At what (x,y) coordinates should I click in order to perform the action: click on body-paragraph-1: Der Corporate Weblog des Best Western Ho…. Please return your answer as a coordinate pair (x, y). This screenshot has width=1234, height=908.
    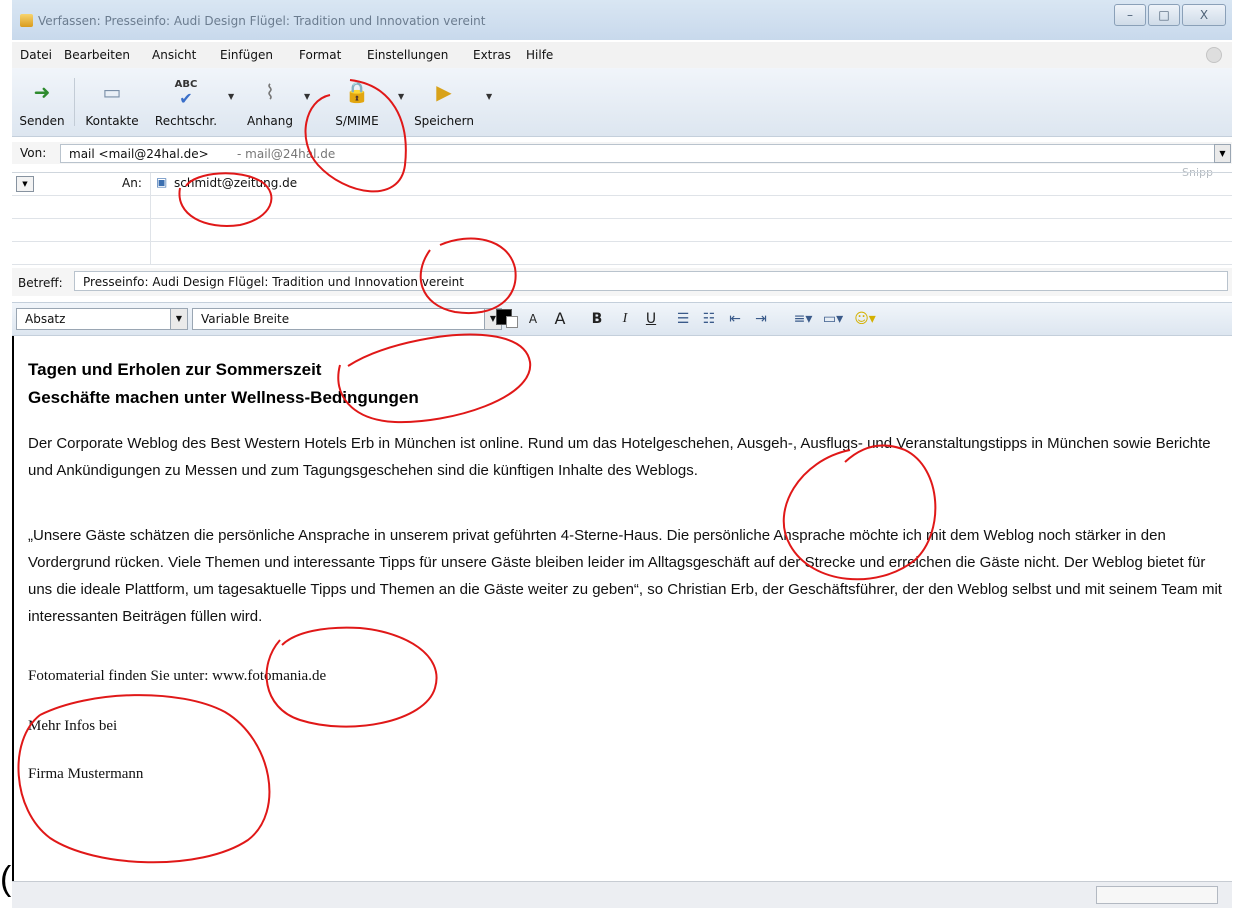
    Looking at the image, I should click on (619, 457).